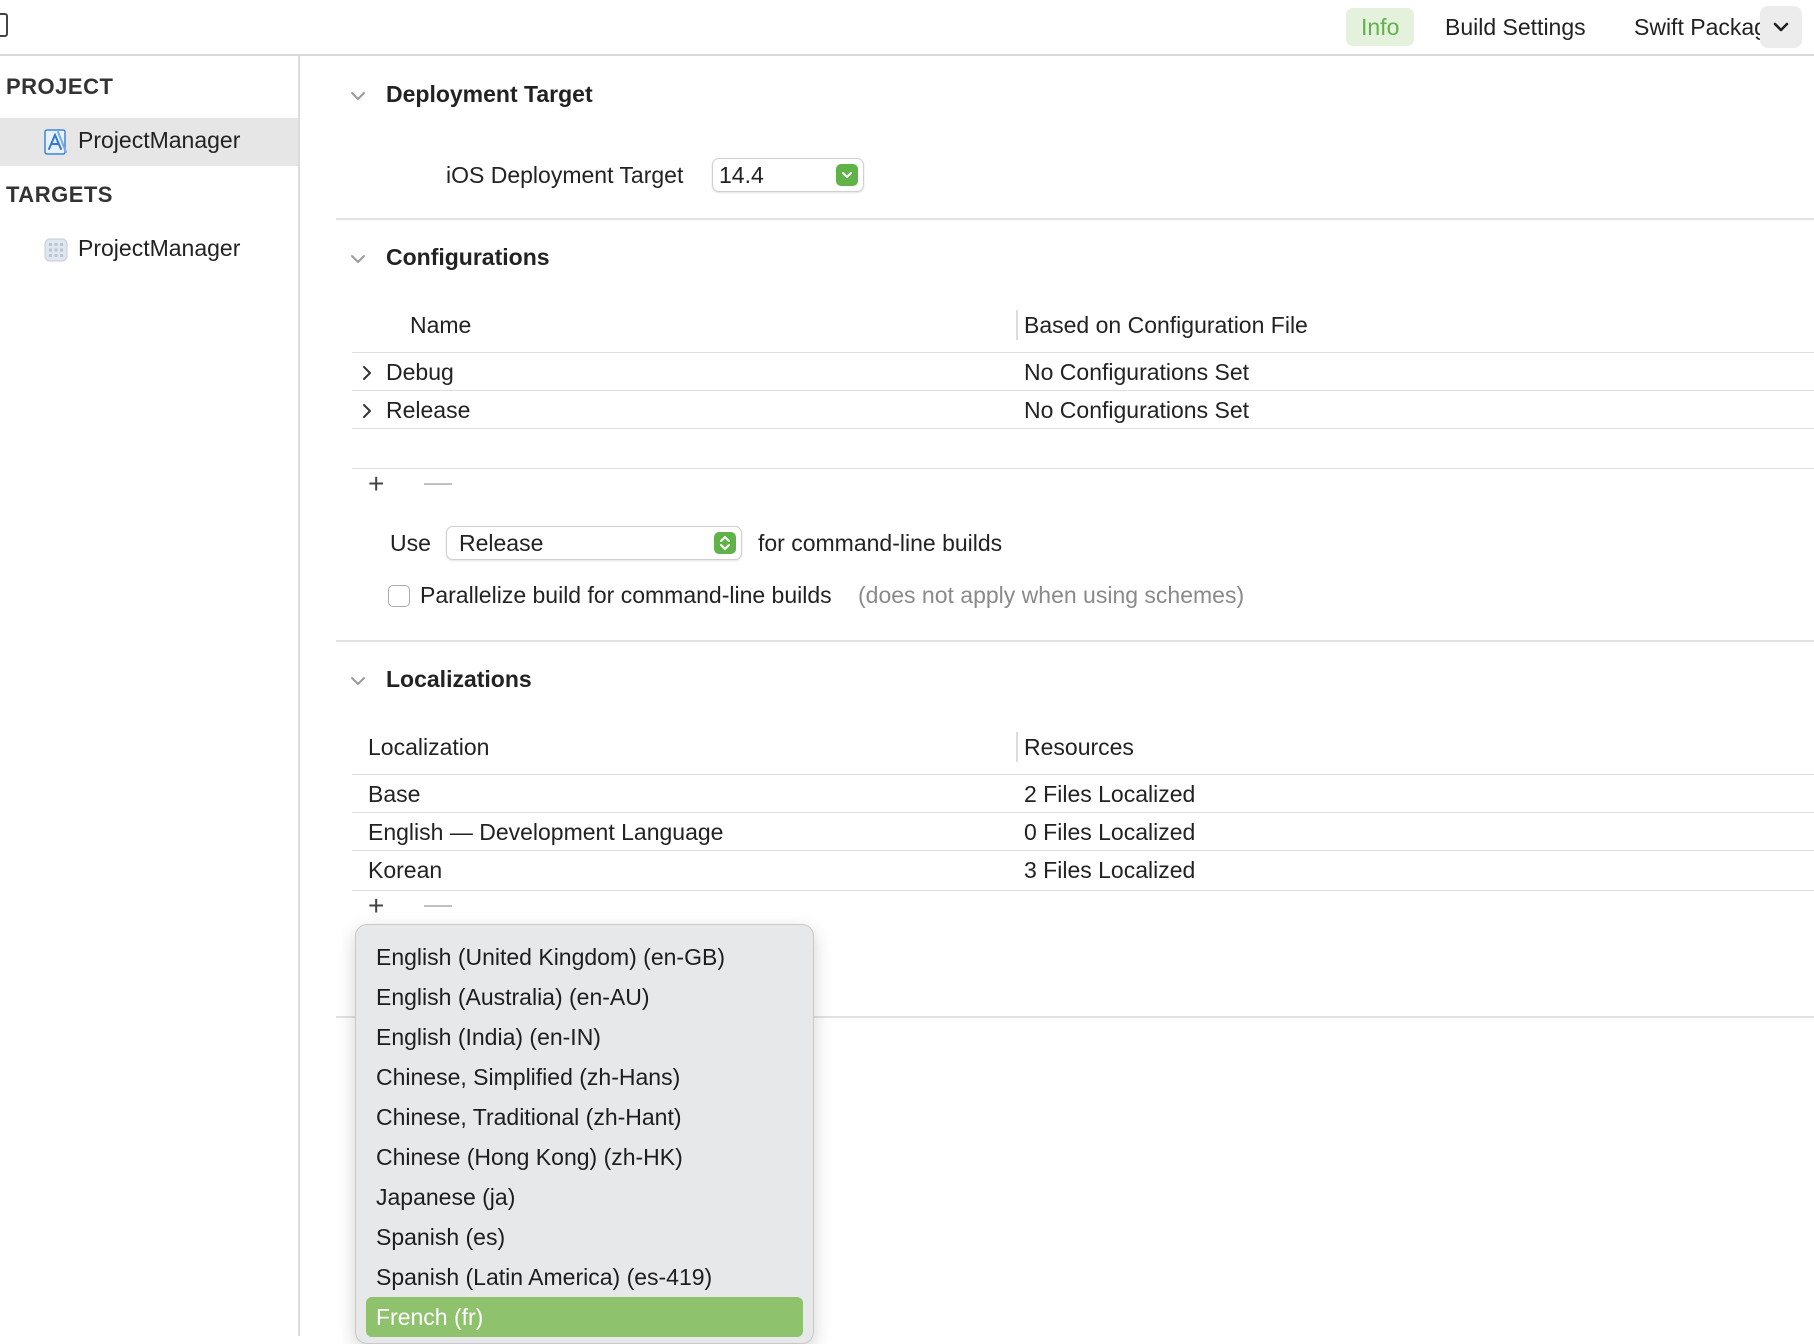 The height and width of the screenshot is (1344, 1814). I want to click on column-header-config-file: Based on Configuration File, so click(1166, 325).